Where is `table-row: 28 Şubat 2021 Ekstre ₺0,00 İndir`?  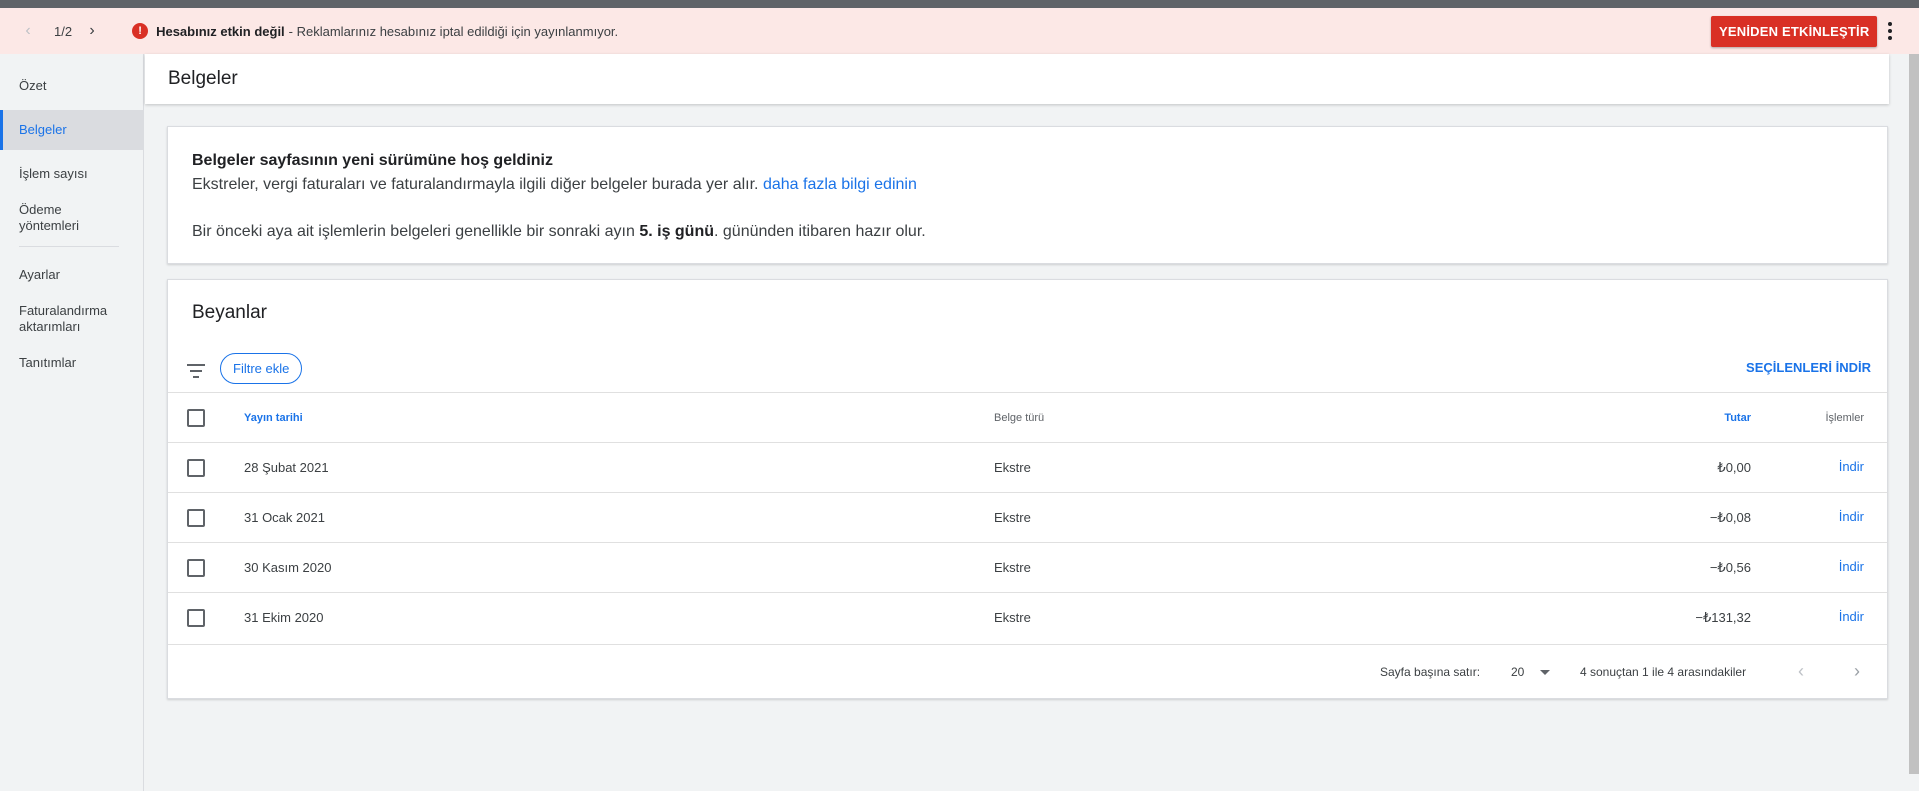 table-row: 28 Şubat 2021 Ekstre ₺0,00 İndir is located at coordinates (1027, 467).